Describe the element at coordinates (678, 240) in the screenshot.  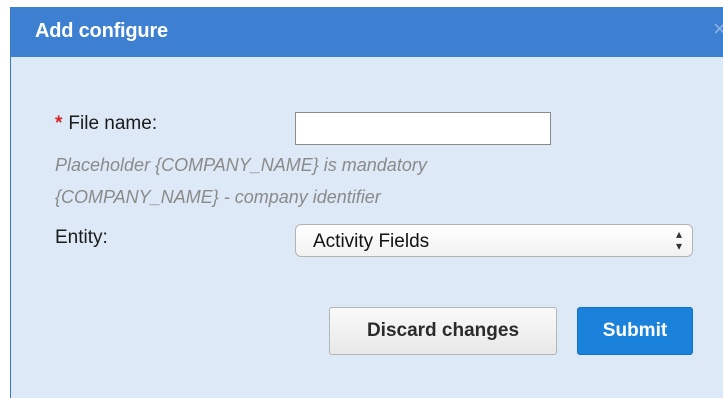
I see `select-arrows-icon: ▴ ▾` at that location.